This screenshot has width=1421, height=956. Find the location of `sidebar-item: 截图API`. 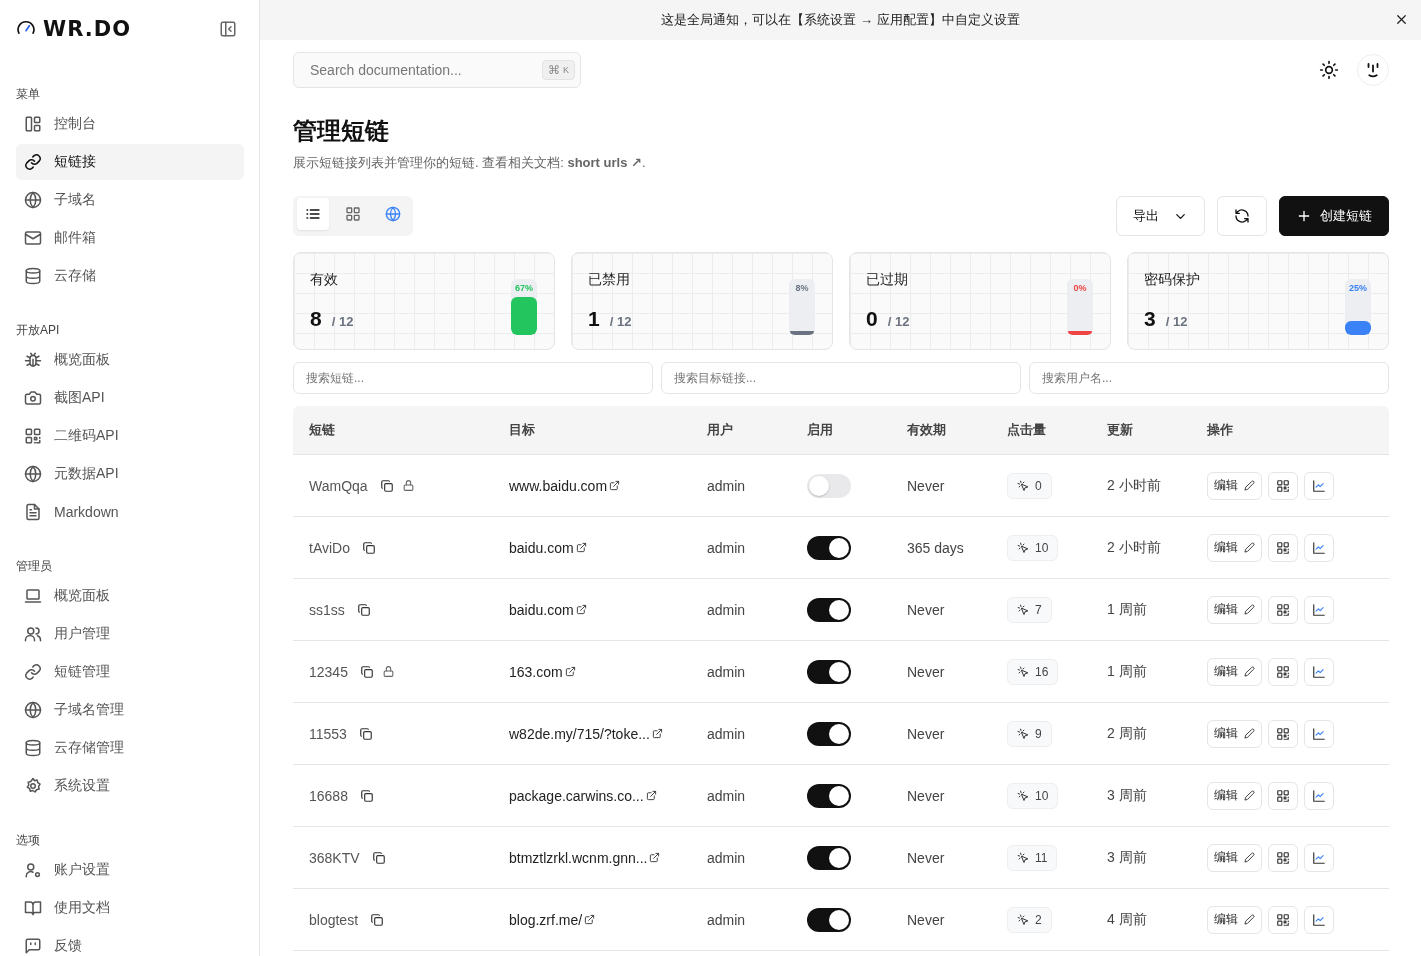

sidebar-item: 截图API is located at coordinates (130, 398).